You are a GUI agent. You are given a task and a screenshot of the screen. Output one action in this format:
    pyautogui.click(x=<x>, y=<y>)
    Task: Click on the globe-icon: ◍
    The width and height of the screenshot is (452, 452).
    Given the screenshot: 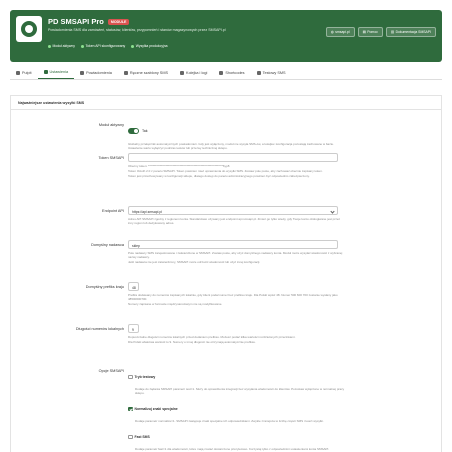 What is the action you would take?
    pyautogui.click(x=332, y=32)
    